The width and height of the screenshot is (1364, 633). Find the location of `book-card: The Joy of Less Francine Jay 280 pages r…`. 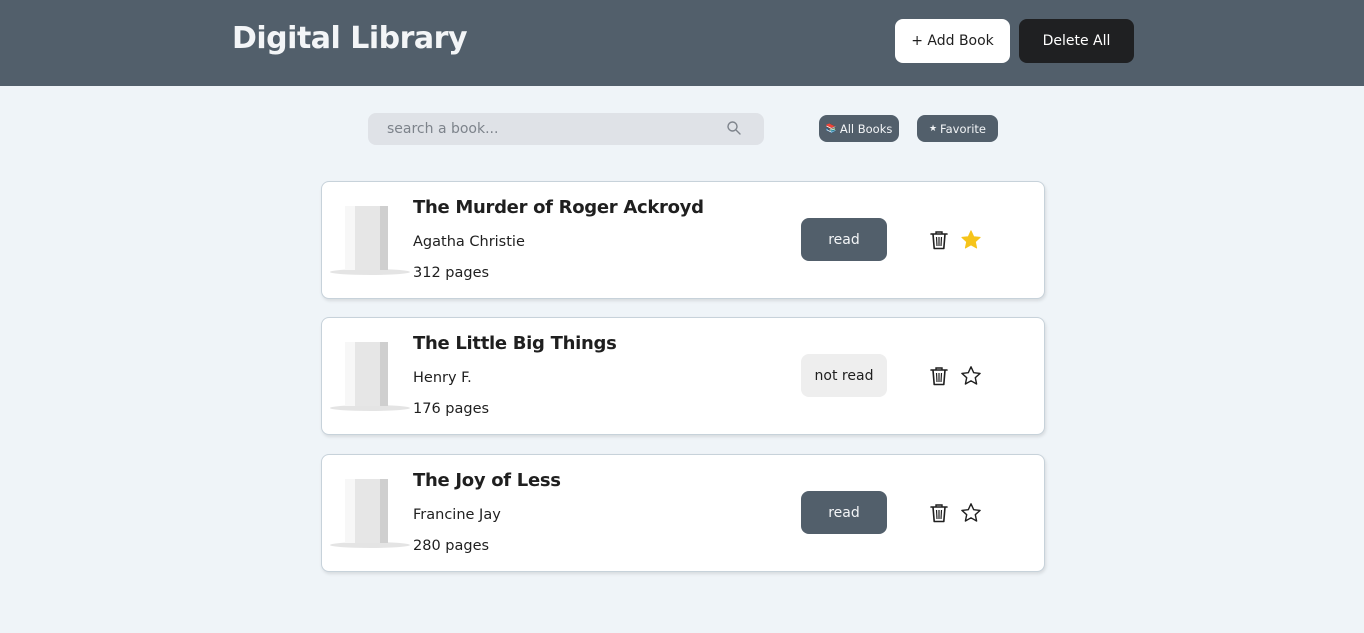

book-card: The Joy of Less Francine Jay 280 pages r… is located at coordinates (683, 513).